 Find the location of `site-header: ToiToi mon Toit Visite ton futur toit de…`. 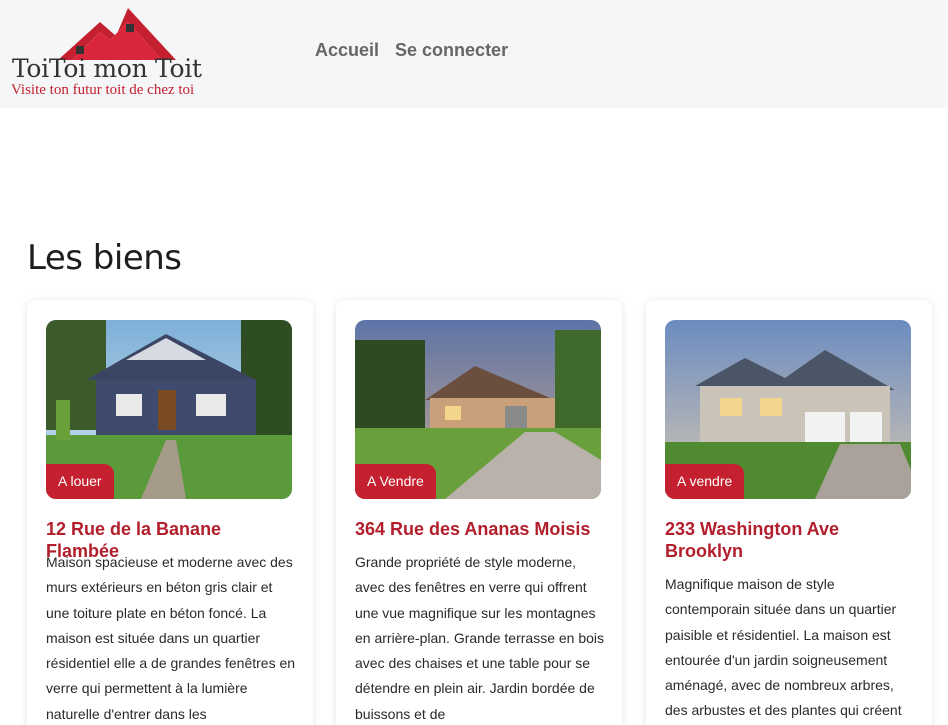

site-header: ToiToi mon Toit Visite ton futur toit de… is located at coordinates (474, 54).